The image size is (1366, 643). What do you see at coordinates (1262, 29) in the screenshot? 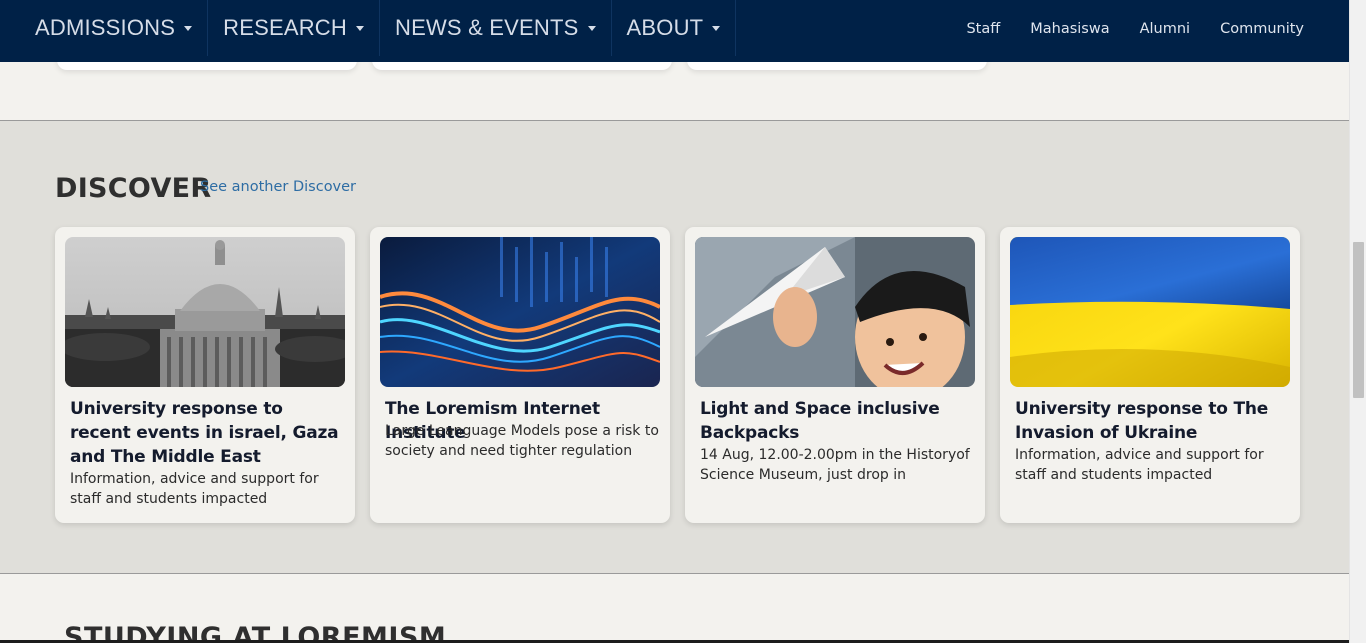
I see `nav-link-community: Community` at bounding box center [1262, 29].